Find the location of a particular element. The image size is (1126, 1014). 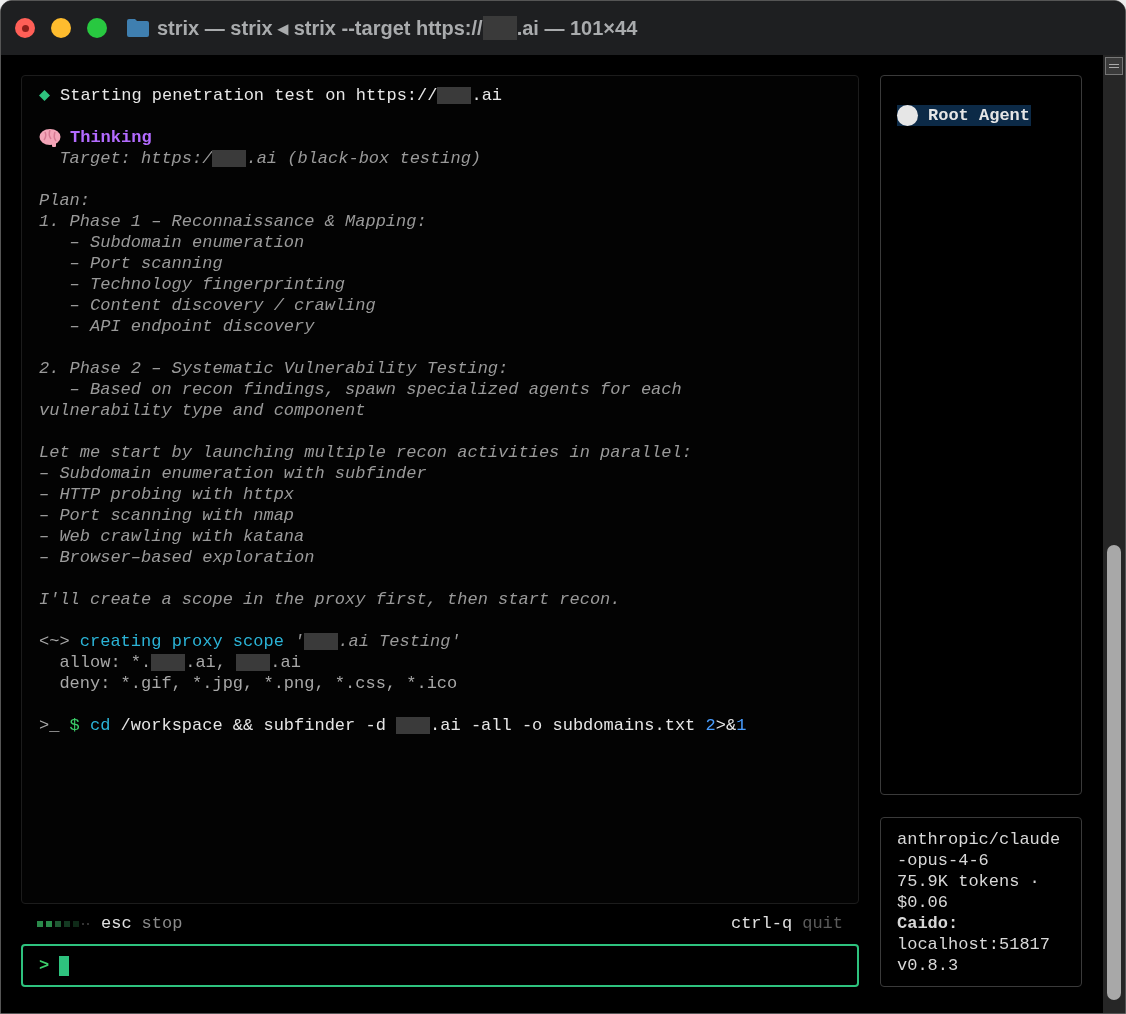

log-line: <~> creating proxy scope ' .ai Testing' is located at coordinates (250, 641).